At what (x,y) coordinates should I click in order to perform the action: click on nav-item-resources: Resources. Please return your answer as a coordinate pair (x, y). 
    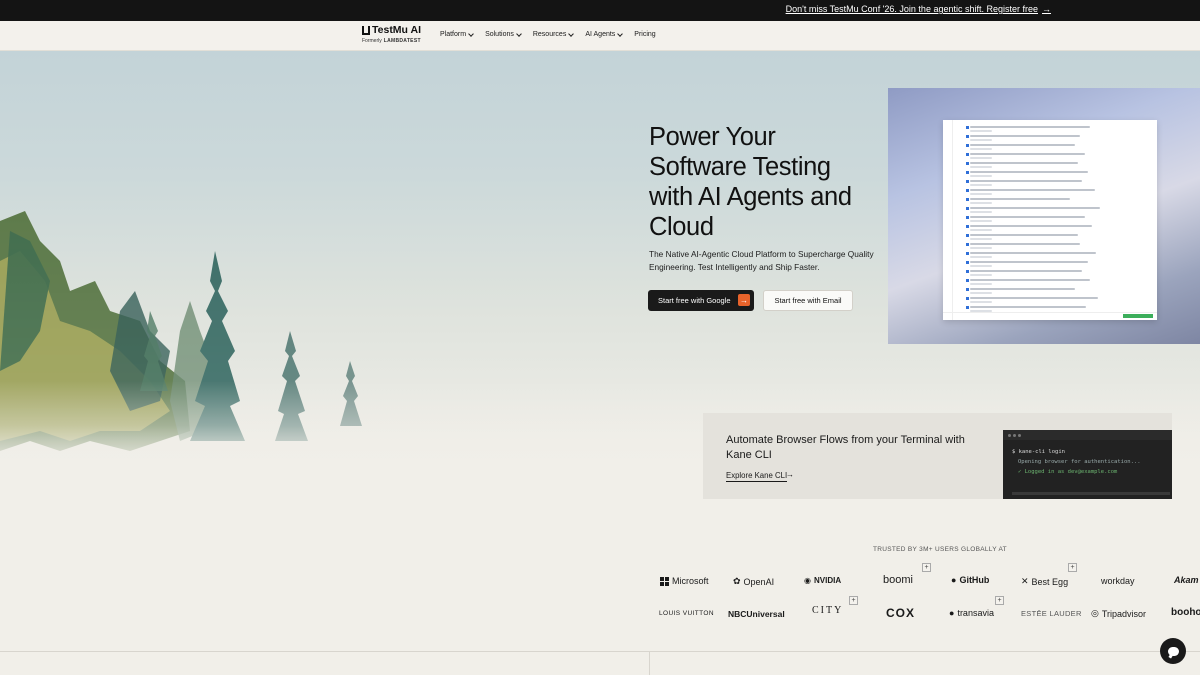
    Looking at the image, I should click on (553, 34).